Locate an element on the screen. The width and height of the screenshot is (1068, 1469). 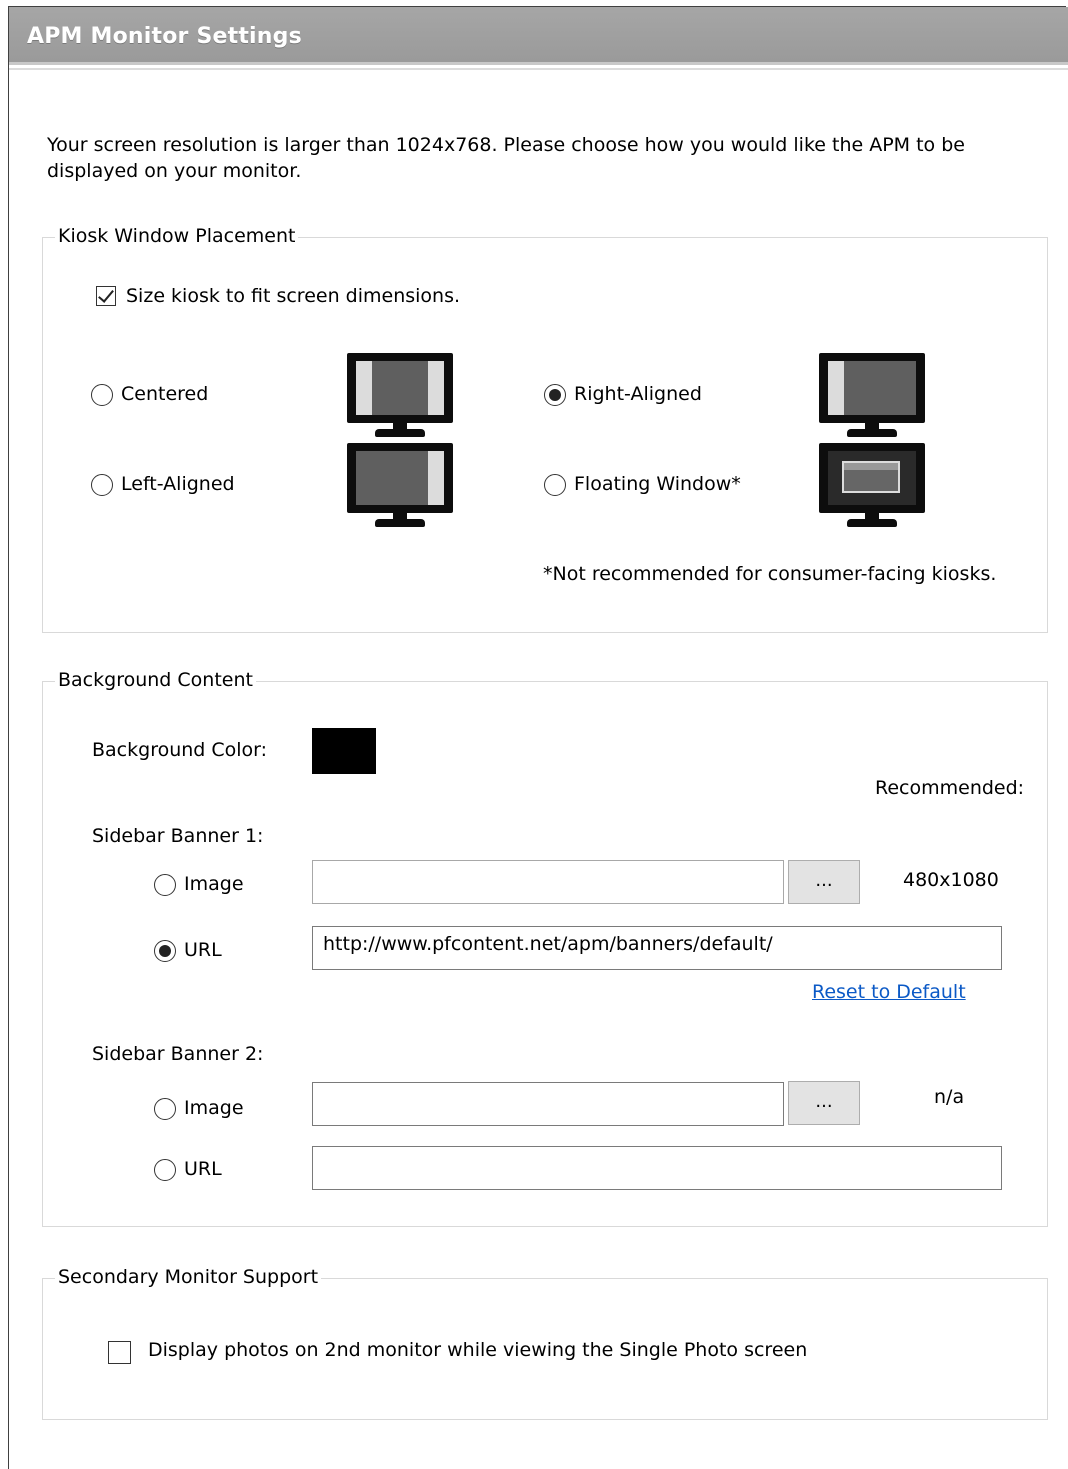
right-aligned-label: Right-Aligned is located at coordinates (638, 394).